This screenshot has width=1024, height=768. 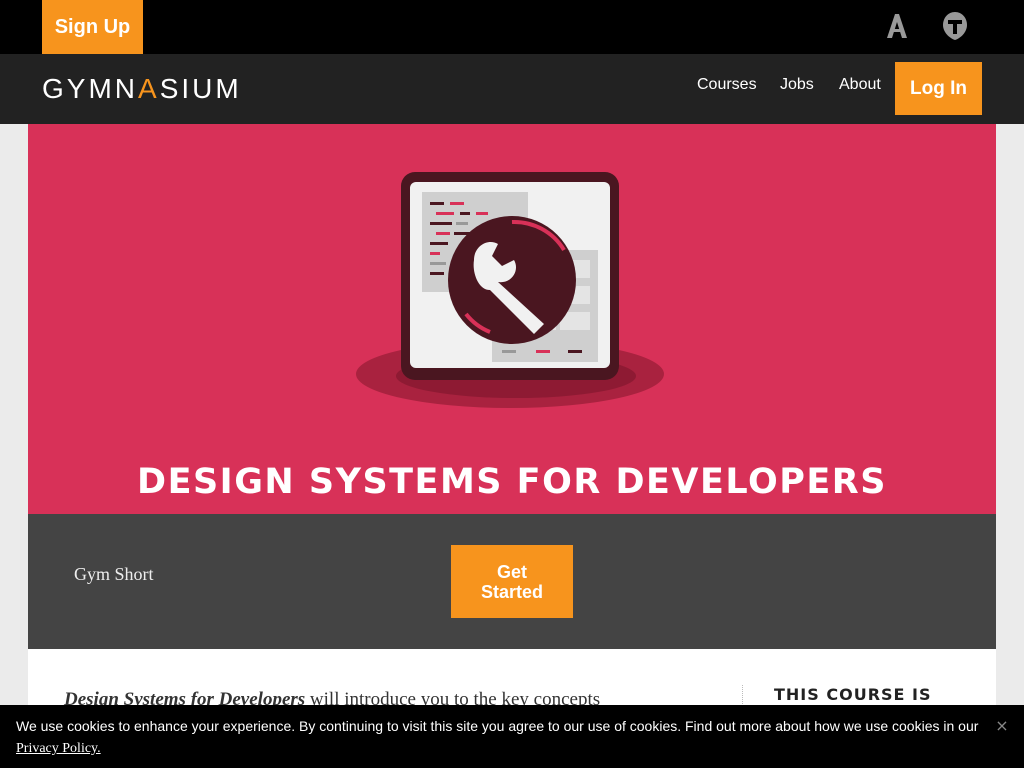 What do you see at coordinates (955, 26) in the screenshot?
I see `vitamin-t-icon` at bounding box center [955, 26].